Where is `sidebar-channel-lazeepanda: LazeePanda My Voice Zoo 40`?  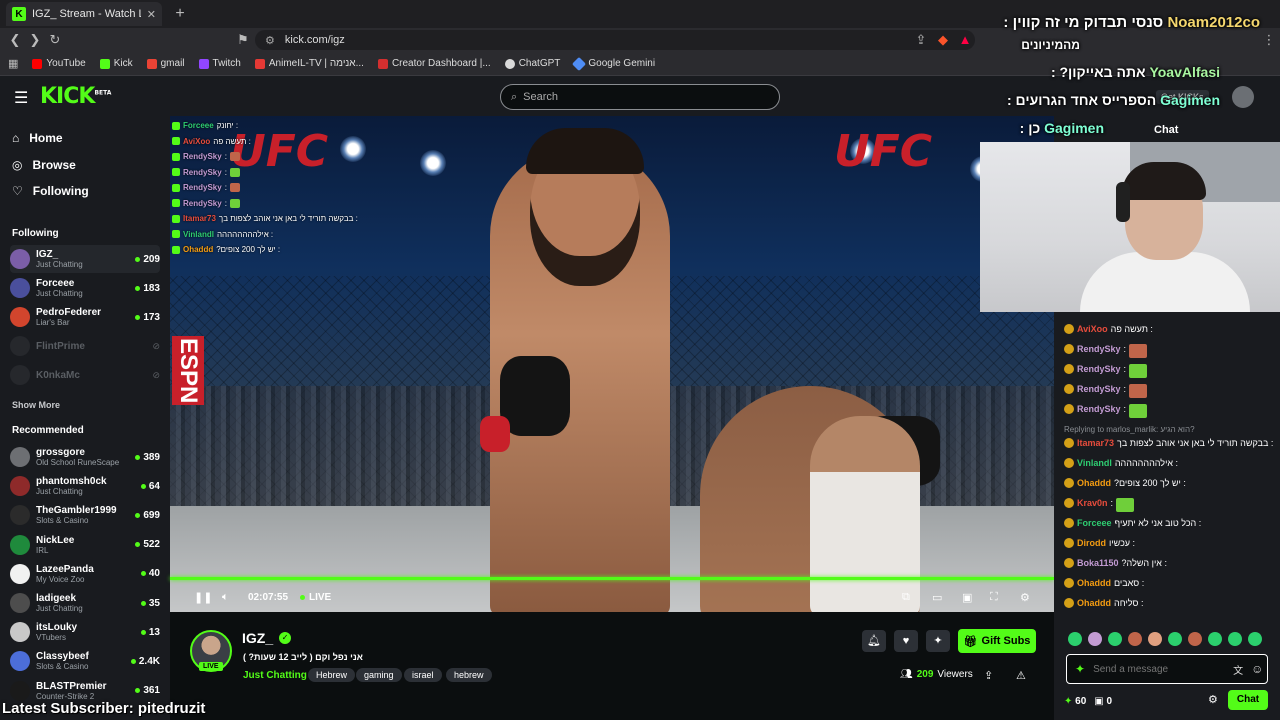 sidebar-channel-lazeepanda: LazeePanda My Voice Zoo 40 is located at coordinates (85, 574).